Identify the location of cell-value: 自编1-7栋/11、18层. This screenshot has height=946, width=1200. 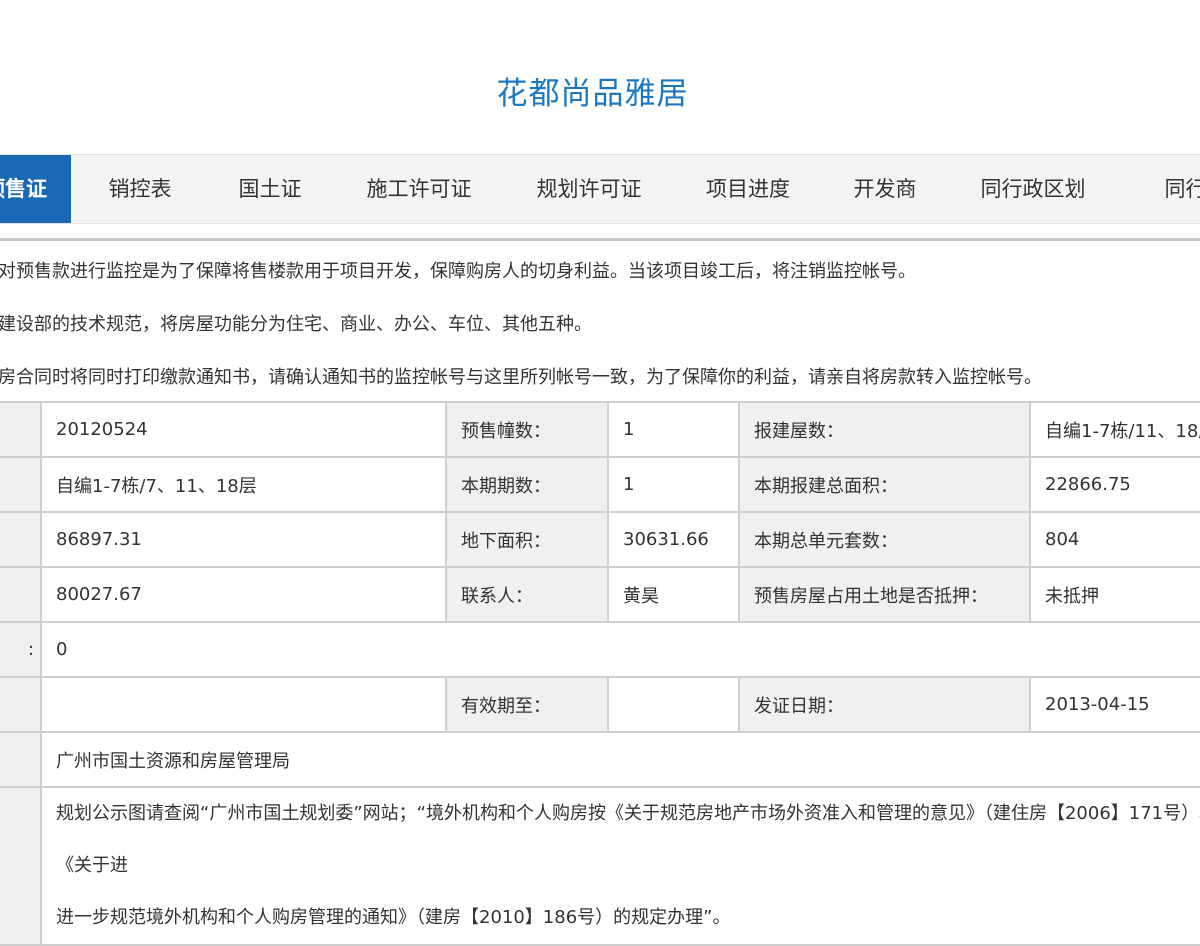
(1114, 429).